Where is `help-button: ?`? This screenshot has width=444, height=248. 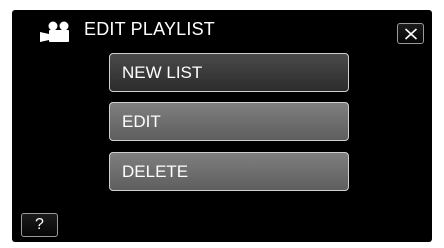 help-button: ? is located at coordinates (39, 225).